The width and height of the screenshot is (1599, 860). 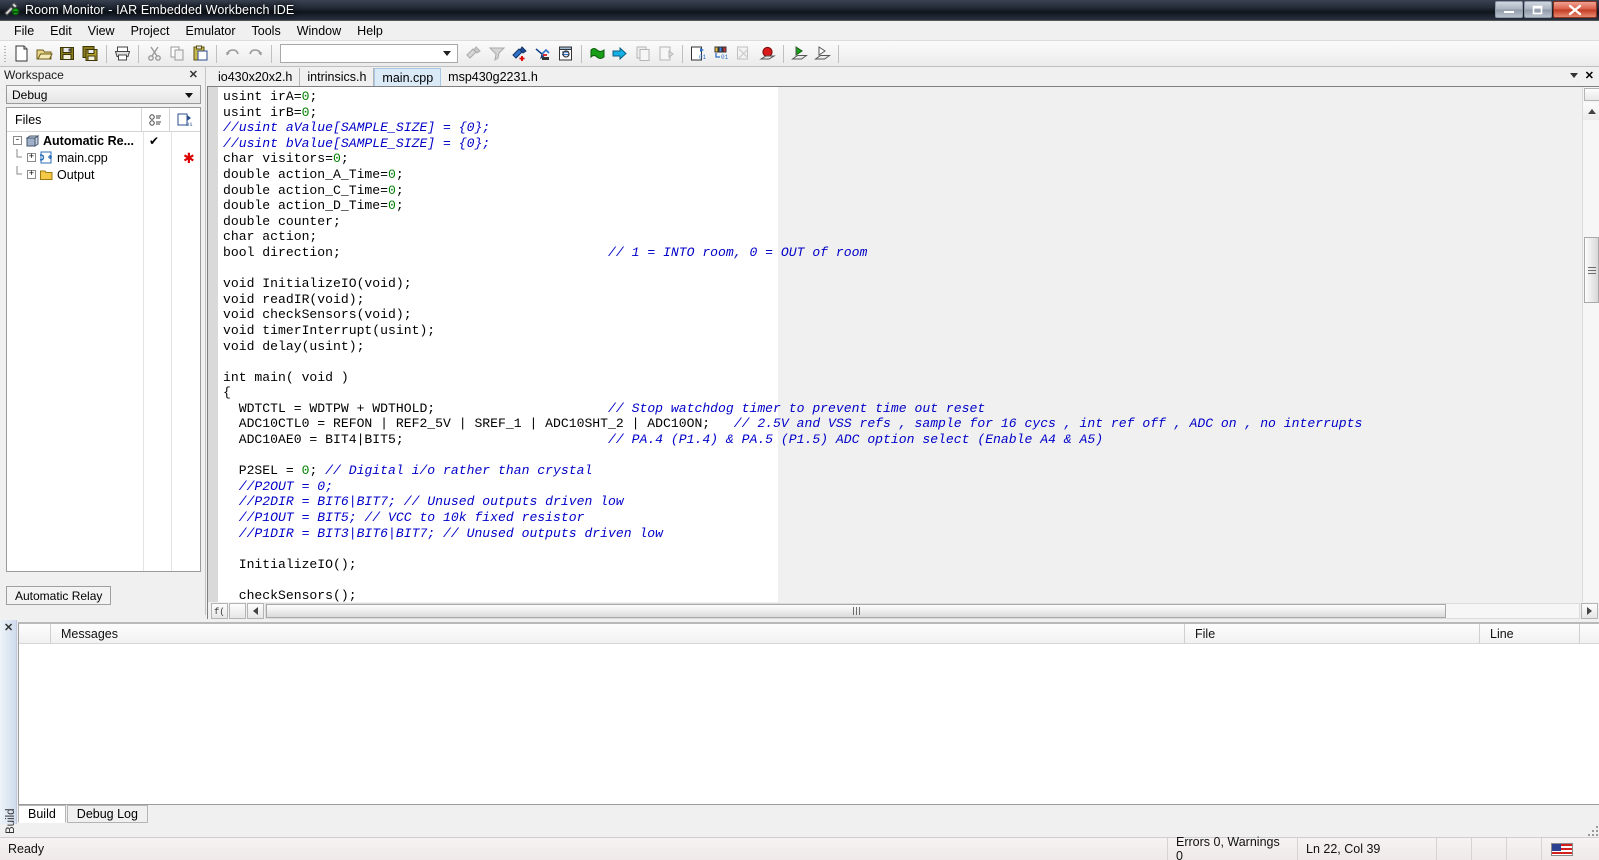 What do you see at coordinates (1575, 9) in the screenshot?
I see `close-button` at bounding box center [1575, 9].